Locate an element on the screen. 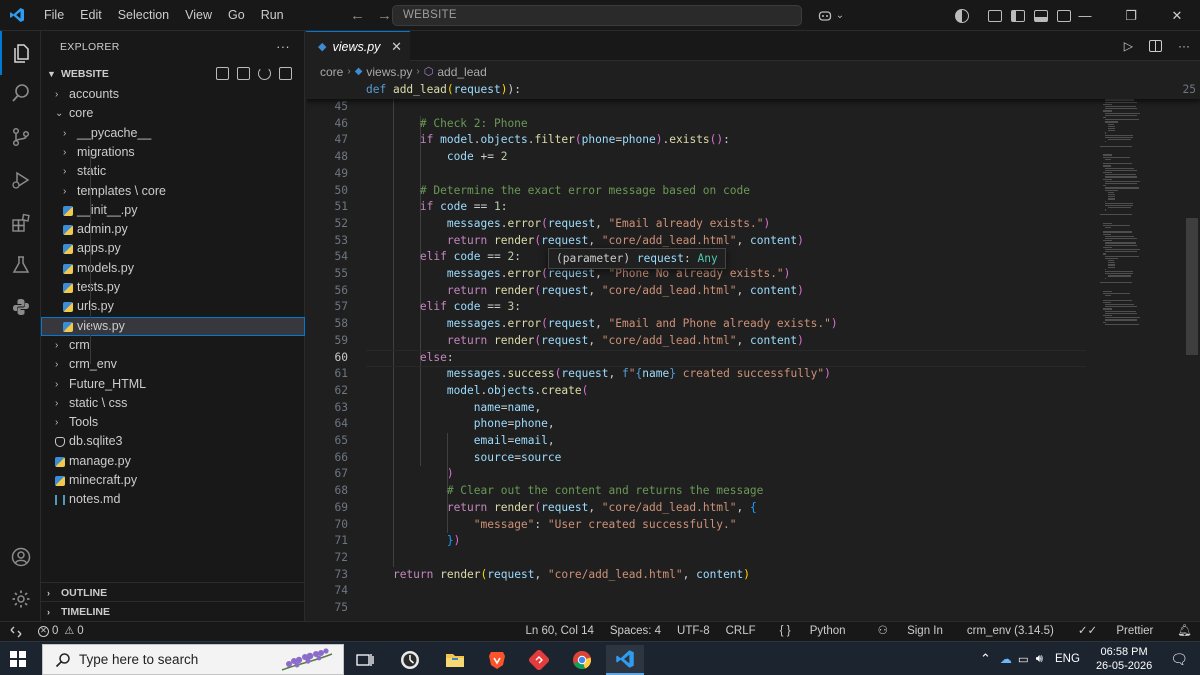 This screenshot has width=1200, height=675. prettier-status: ✓✓ Prettier is located at coordinates (1116, 631).